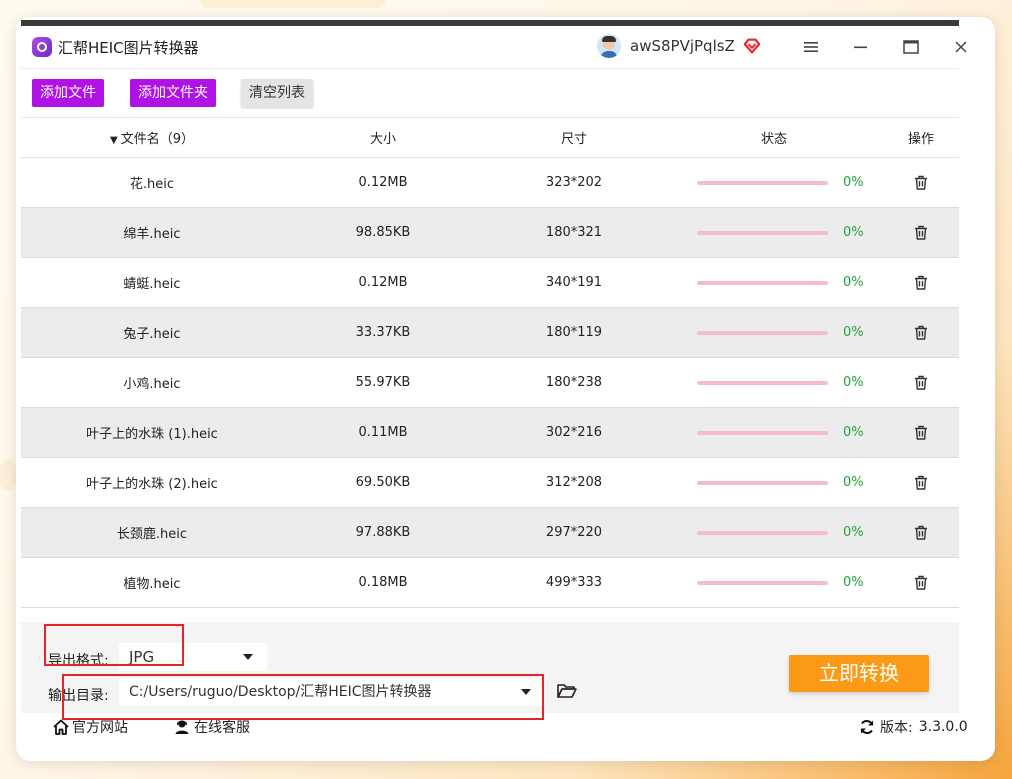  I want to click on file-name: 植物.heic, so click(152, 584).